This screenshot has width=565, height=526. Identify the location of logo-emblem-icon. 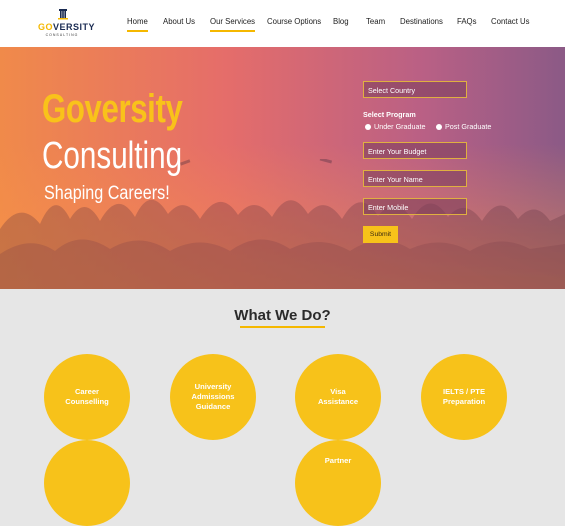
(63, 14).